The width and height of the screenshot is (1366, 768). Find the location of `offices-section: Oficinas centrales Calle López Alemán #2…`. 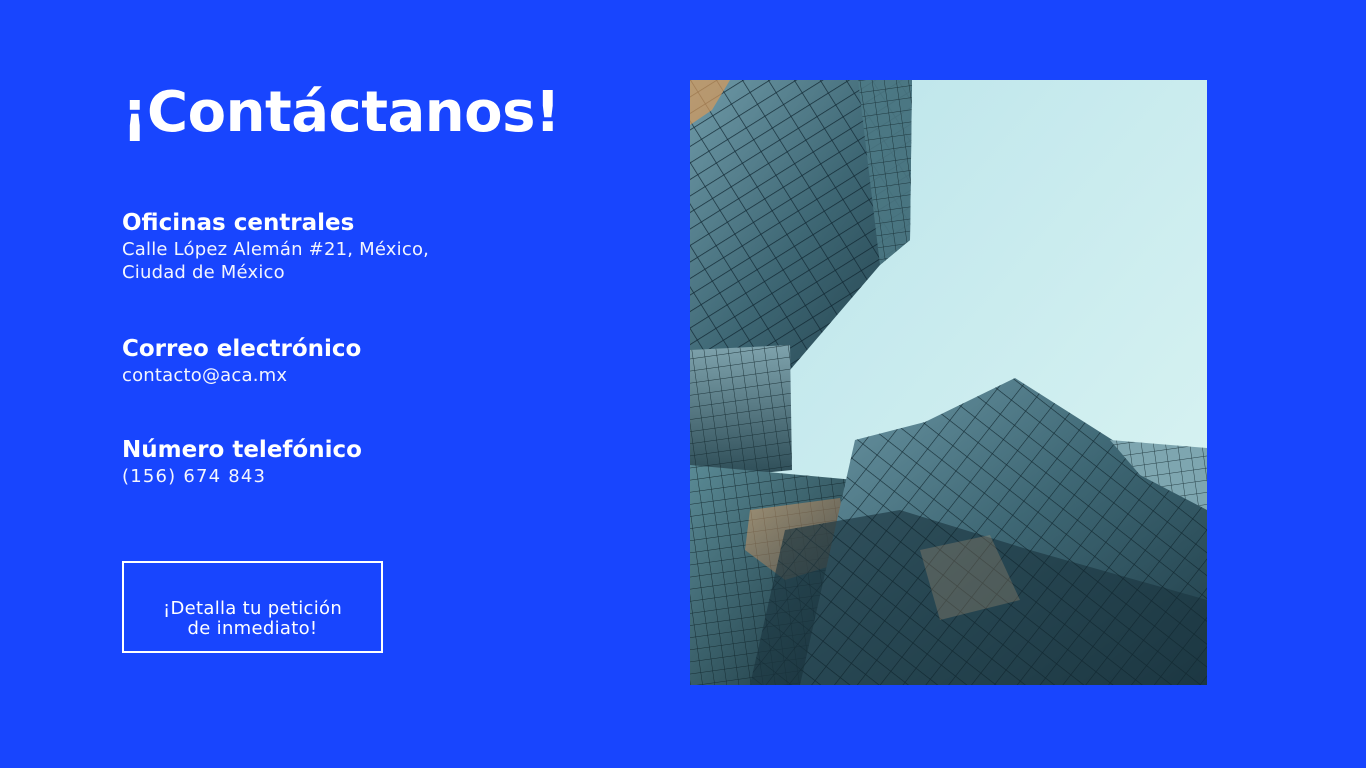

offices-section: Oficinas centrales Calle López Alemán #2… is located at coordinates (275, 246).